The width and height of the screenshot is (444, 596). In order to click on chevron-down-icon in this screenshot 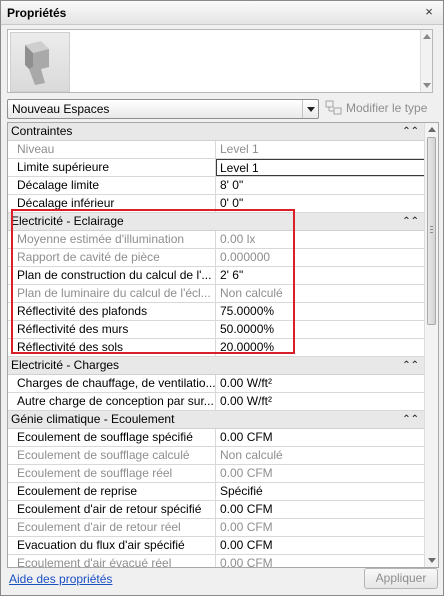, I will do `click(310, 109)`.